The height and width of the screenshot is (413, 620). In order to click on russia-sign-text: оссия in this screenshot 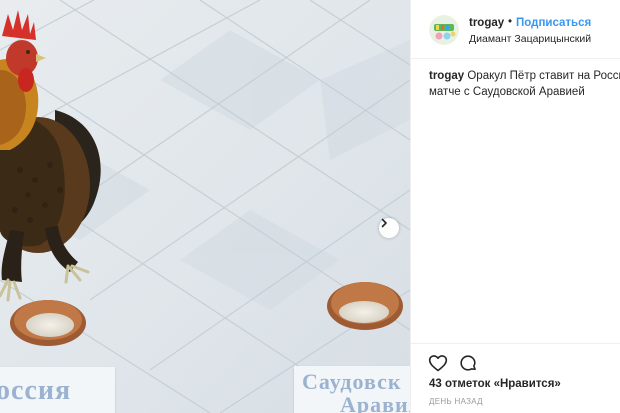, I will do `click(36, 390)`.